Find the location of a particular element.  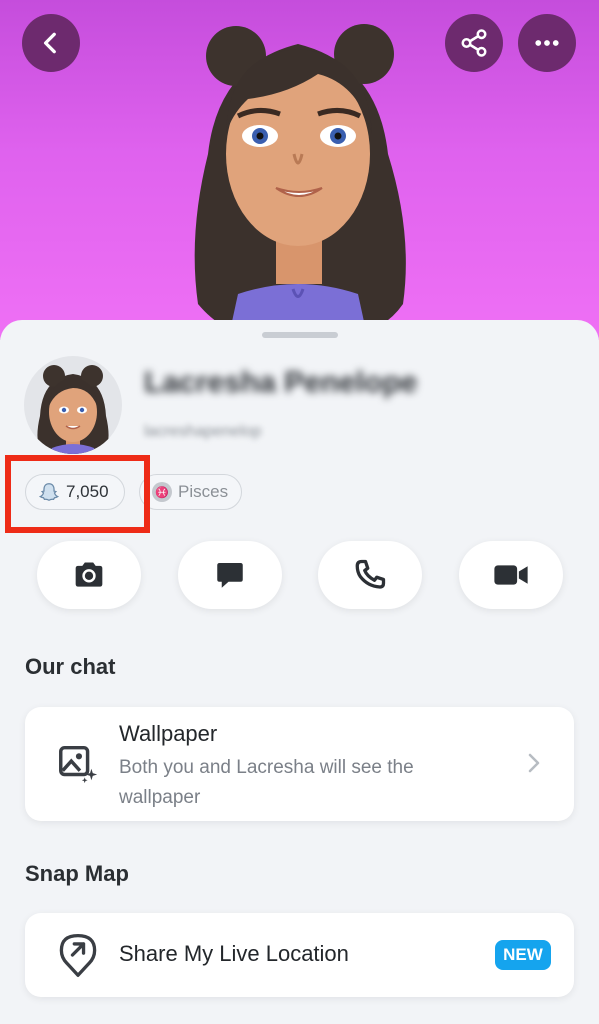

share-live-location-card: Share My Live Location NEW is located at coordinates (299, 955).